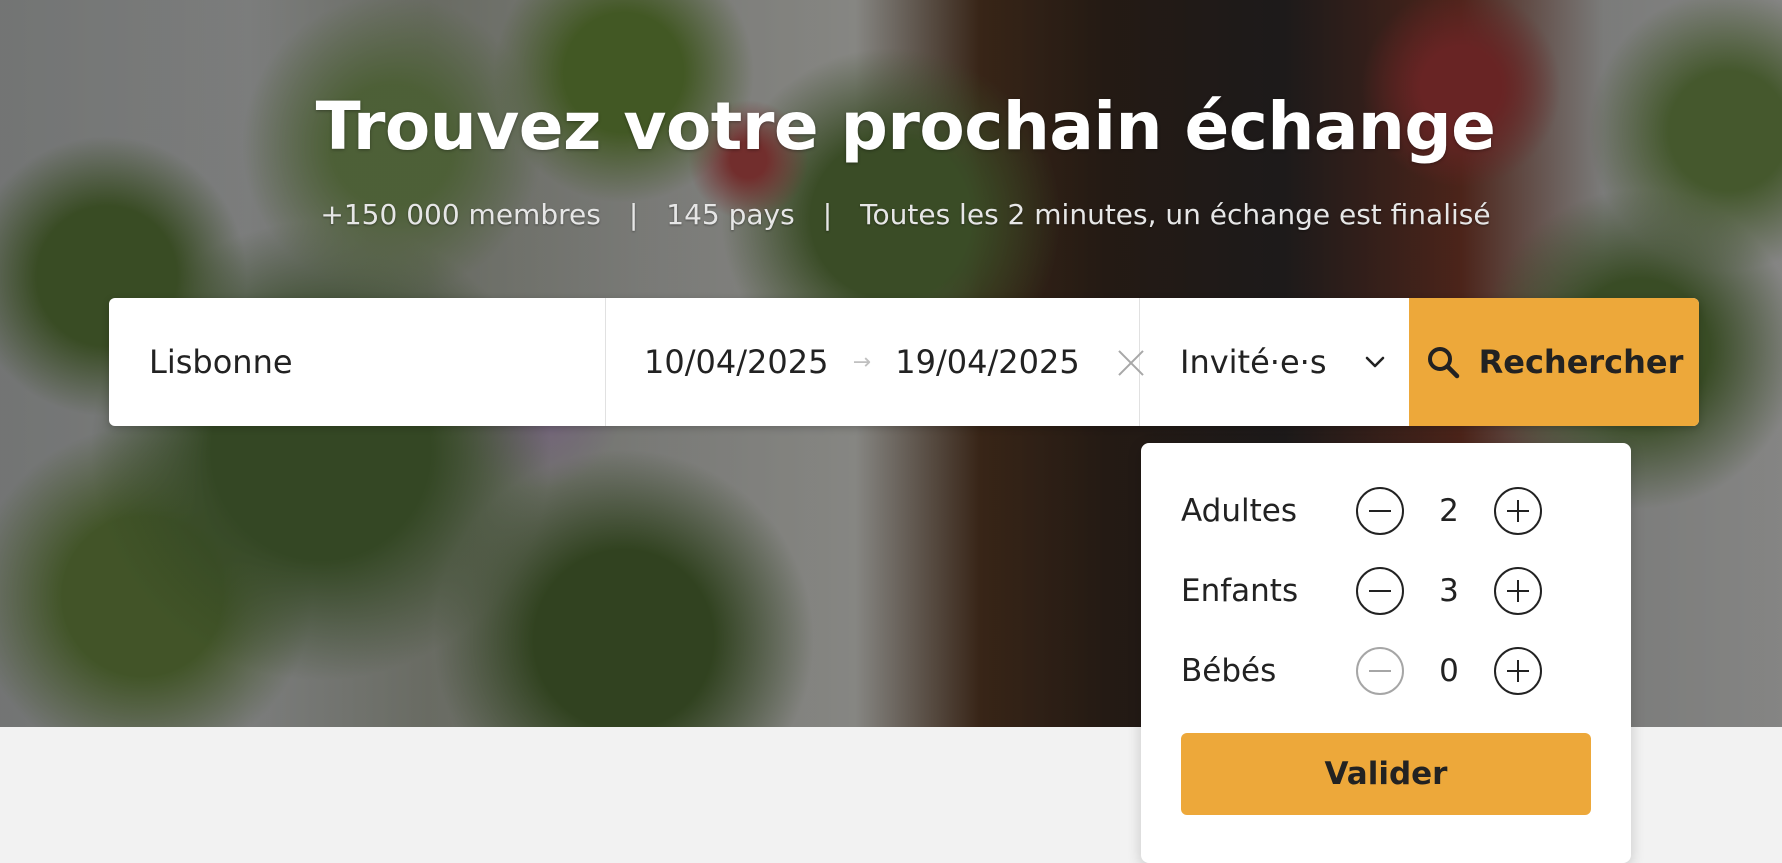 This screenshot has height=863, width=1782. What do you see at coordinates (1126, 362) in the screenshot?
I see `clear-dates-icon` at bounding box center [1126, 362].